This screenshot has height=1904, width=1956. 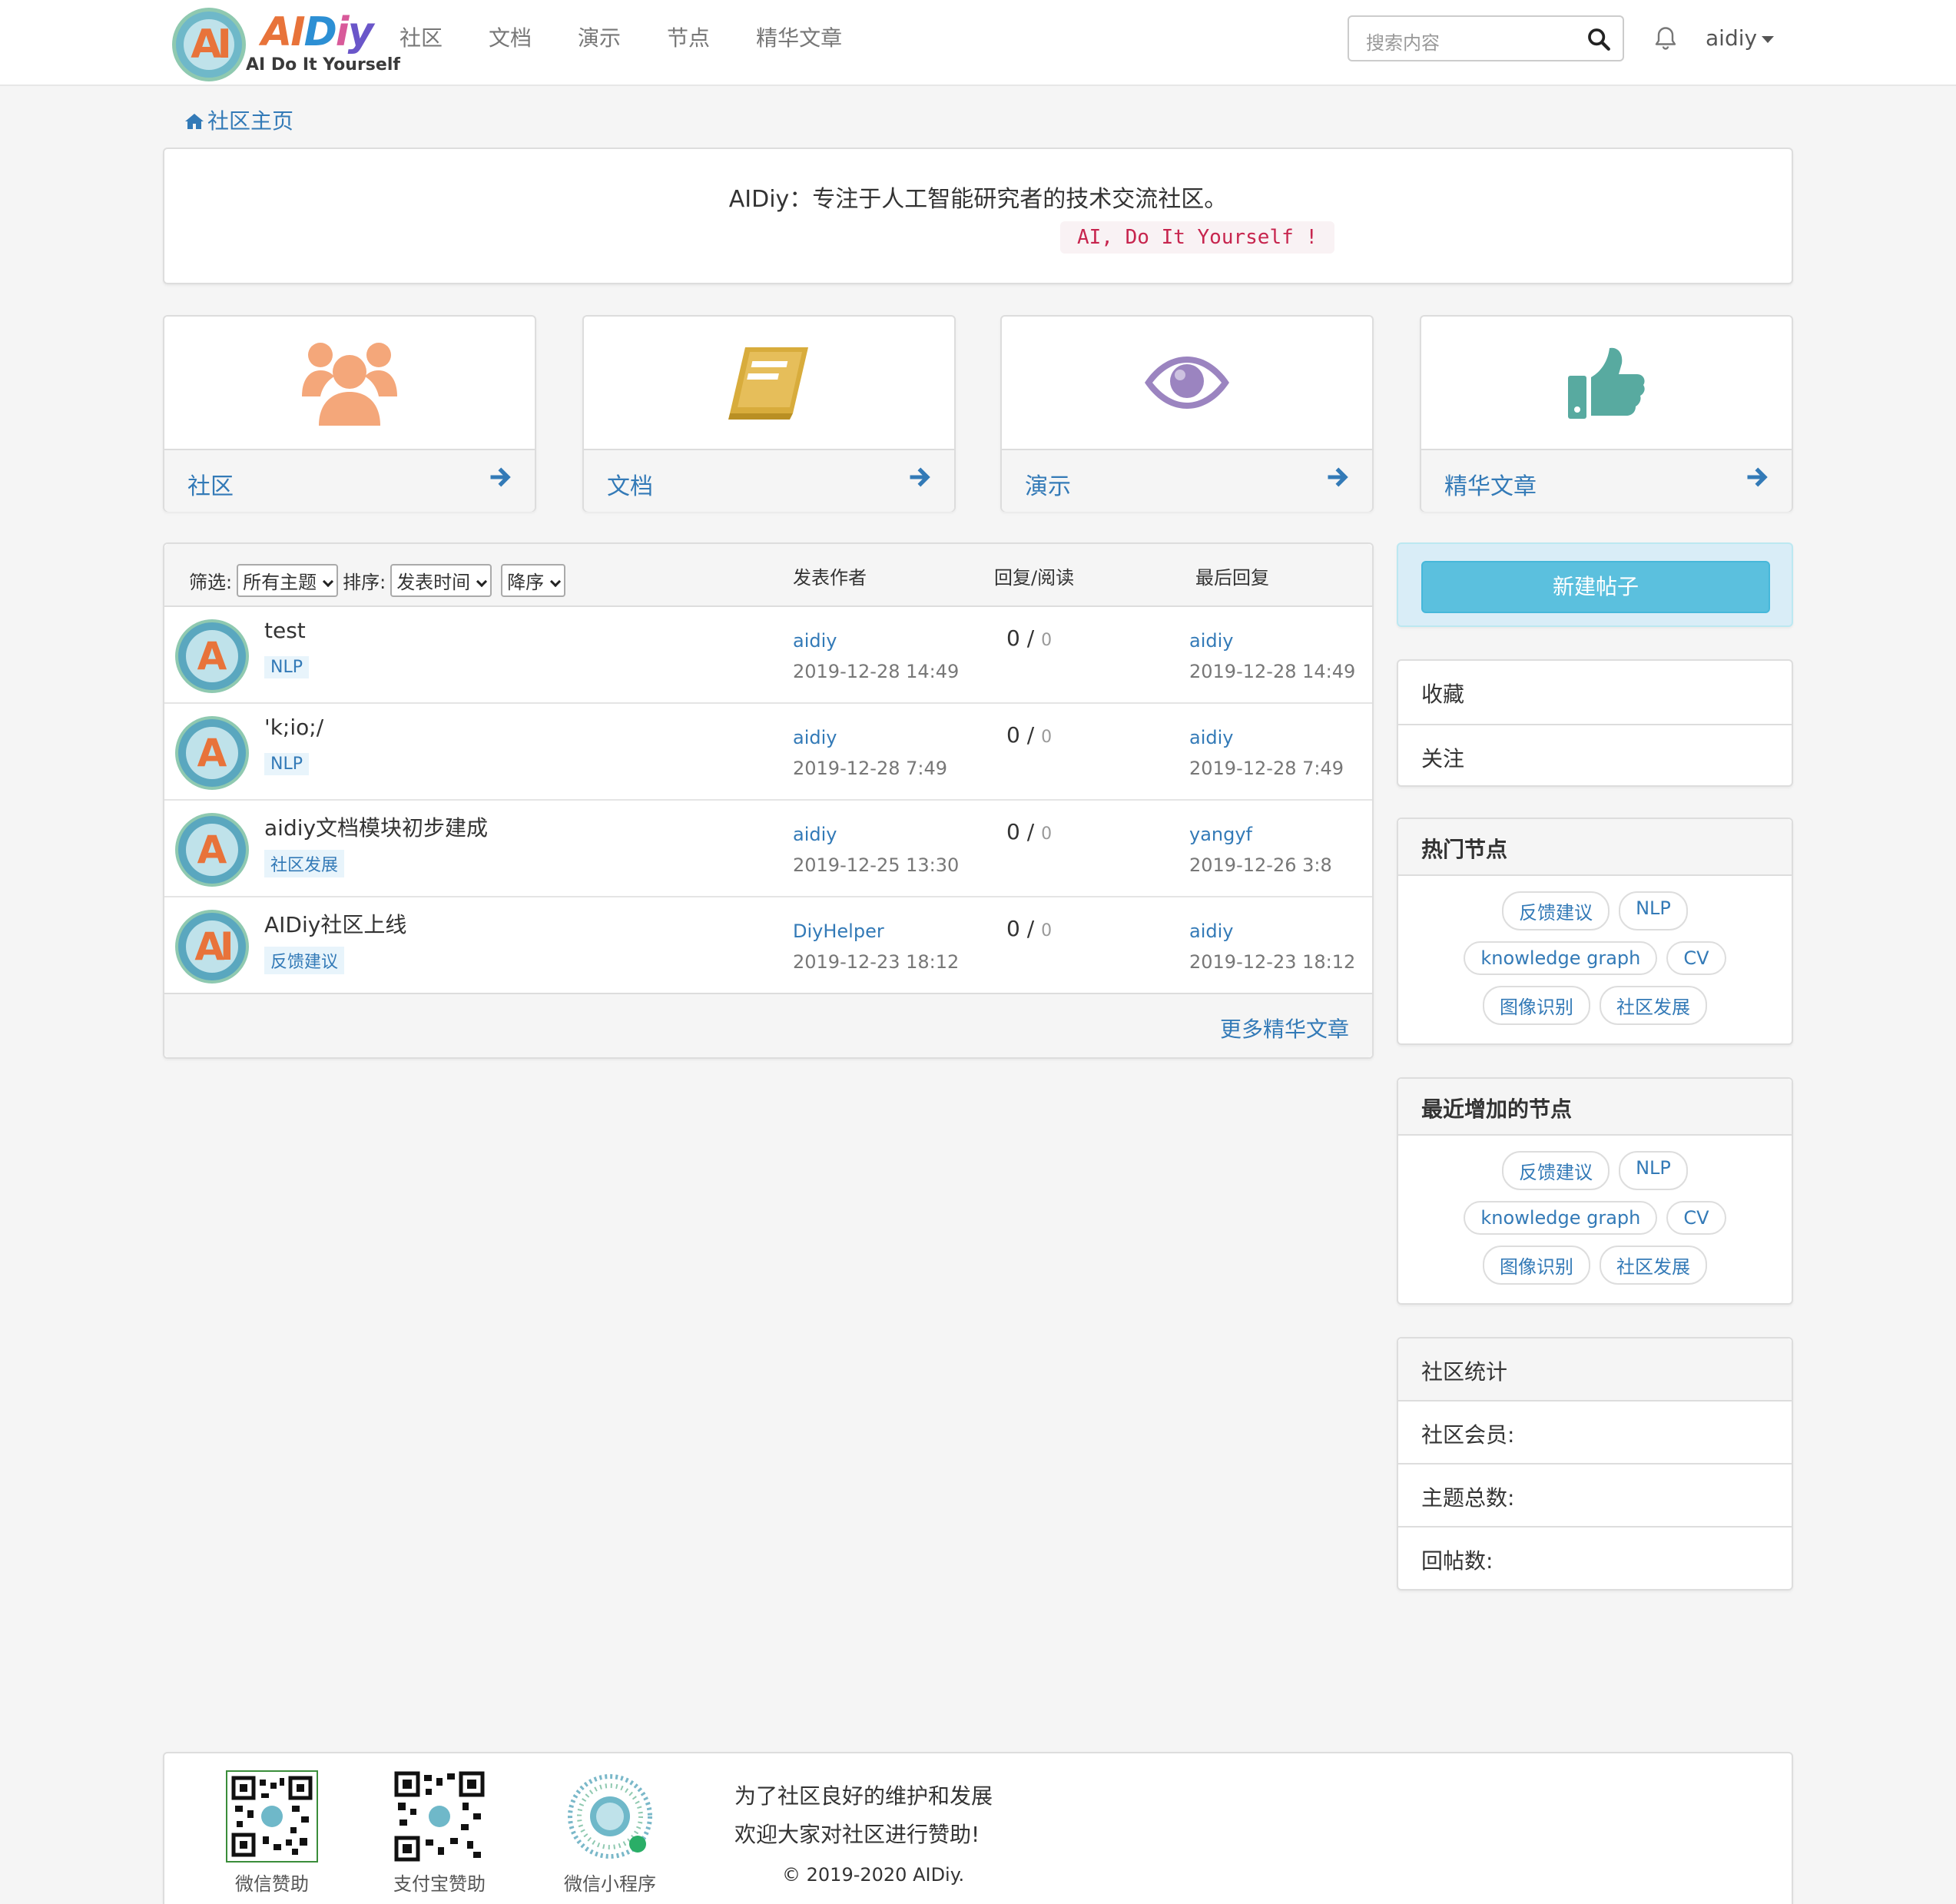 I want to click on col-last-reply: 最后回复, so click(x=1232, y=578).